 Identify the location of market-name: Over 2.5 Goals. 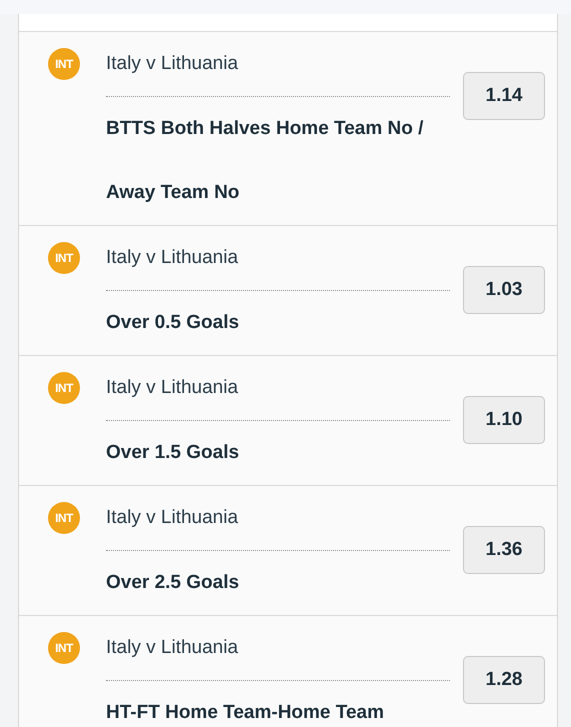
(173, 583).